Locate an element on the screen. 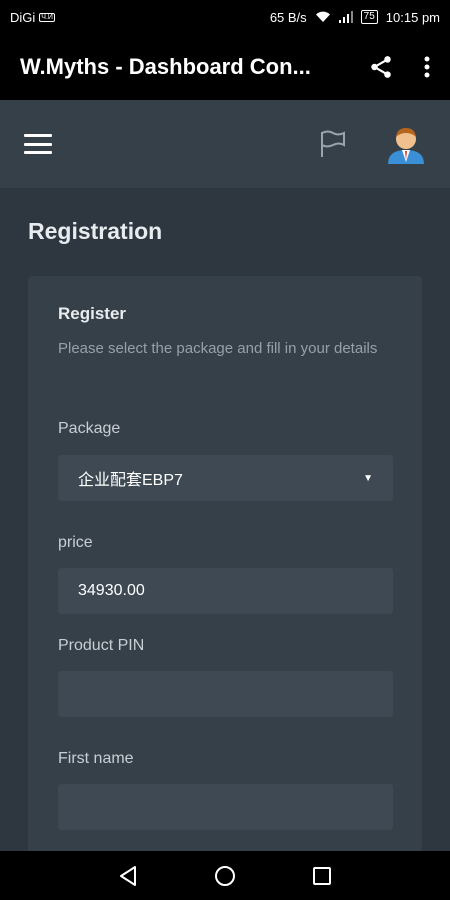  site-header is located at coordinates (225, 144).